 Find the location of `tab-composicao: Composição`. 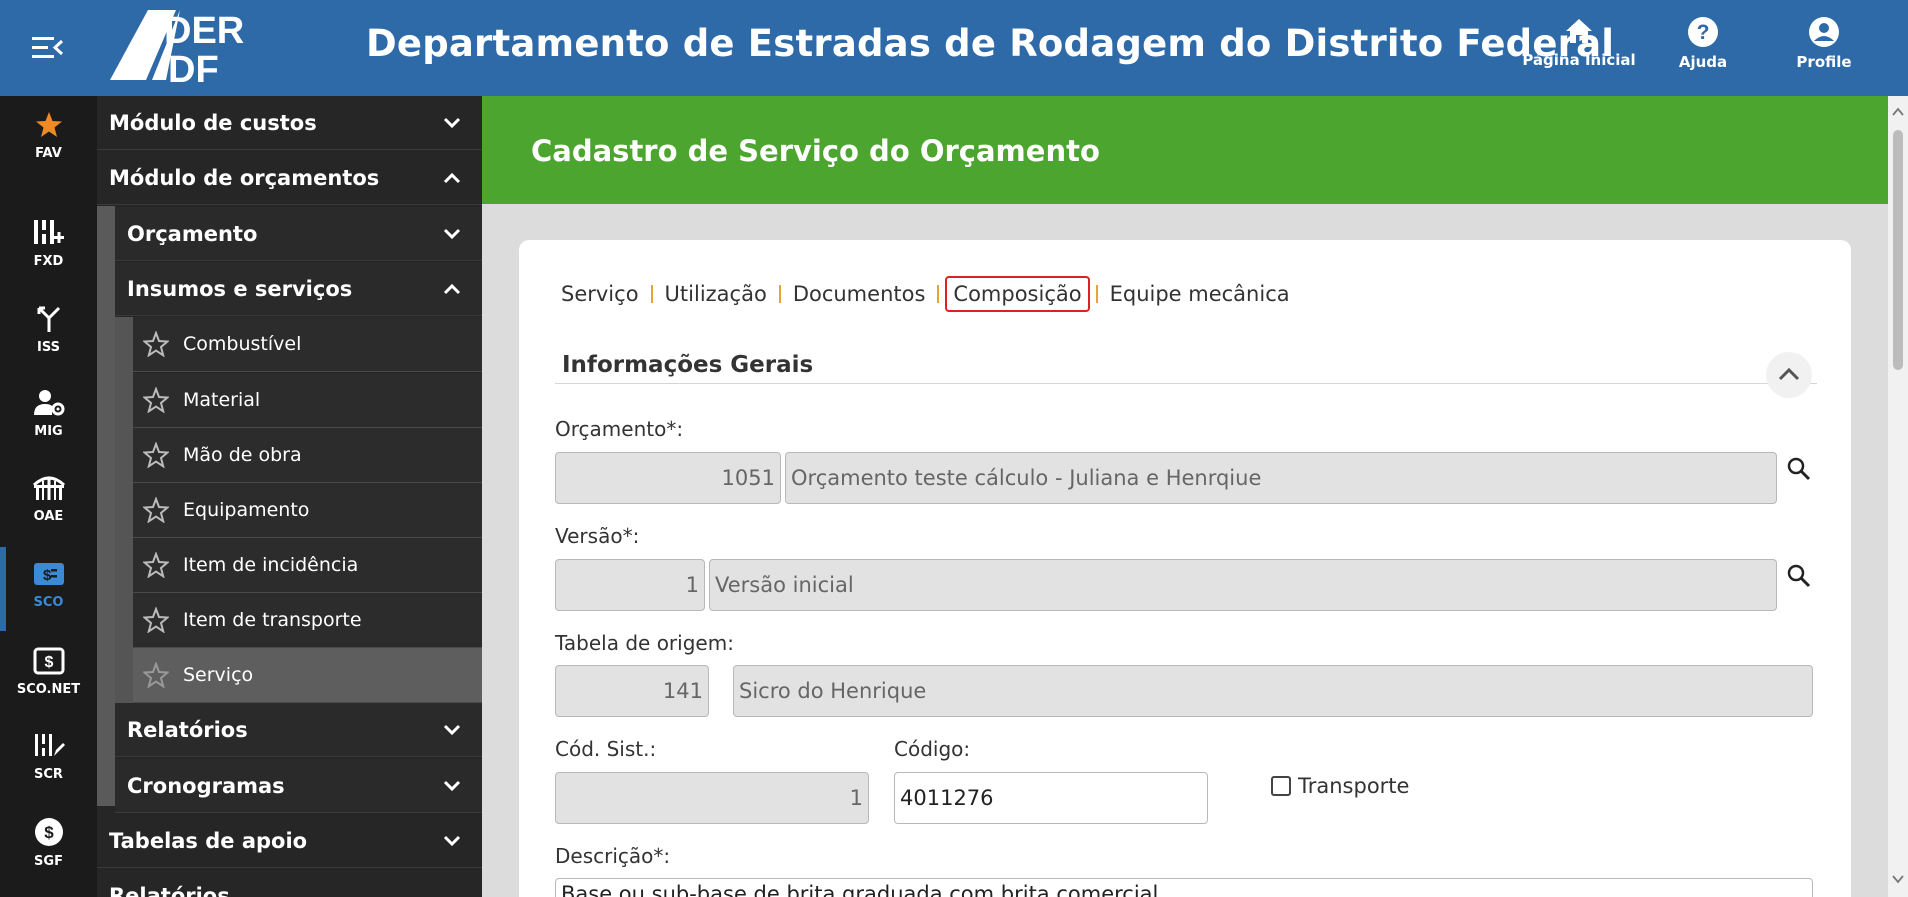

tab-composicao: Composição is located at coordinates (1017, 294).